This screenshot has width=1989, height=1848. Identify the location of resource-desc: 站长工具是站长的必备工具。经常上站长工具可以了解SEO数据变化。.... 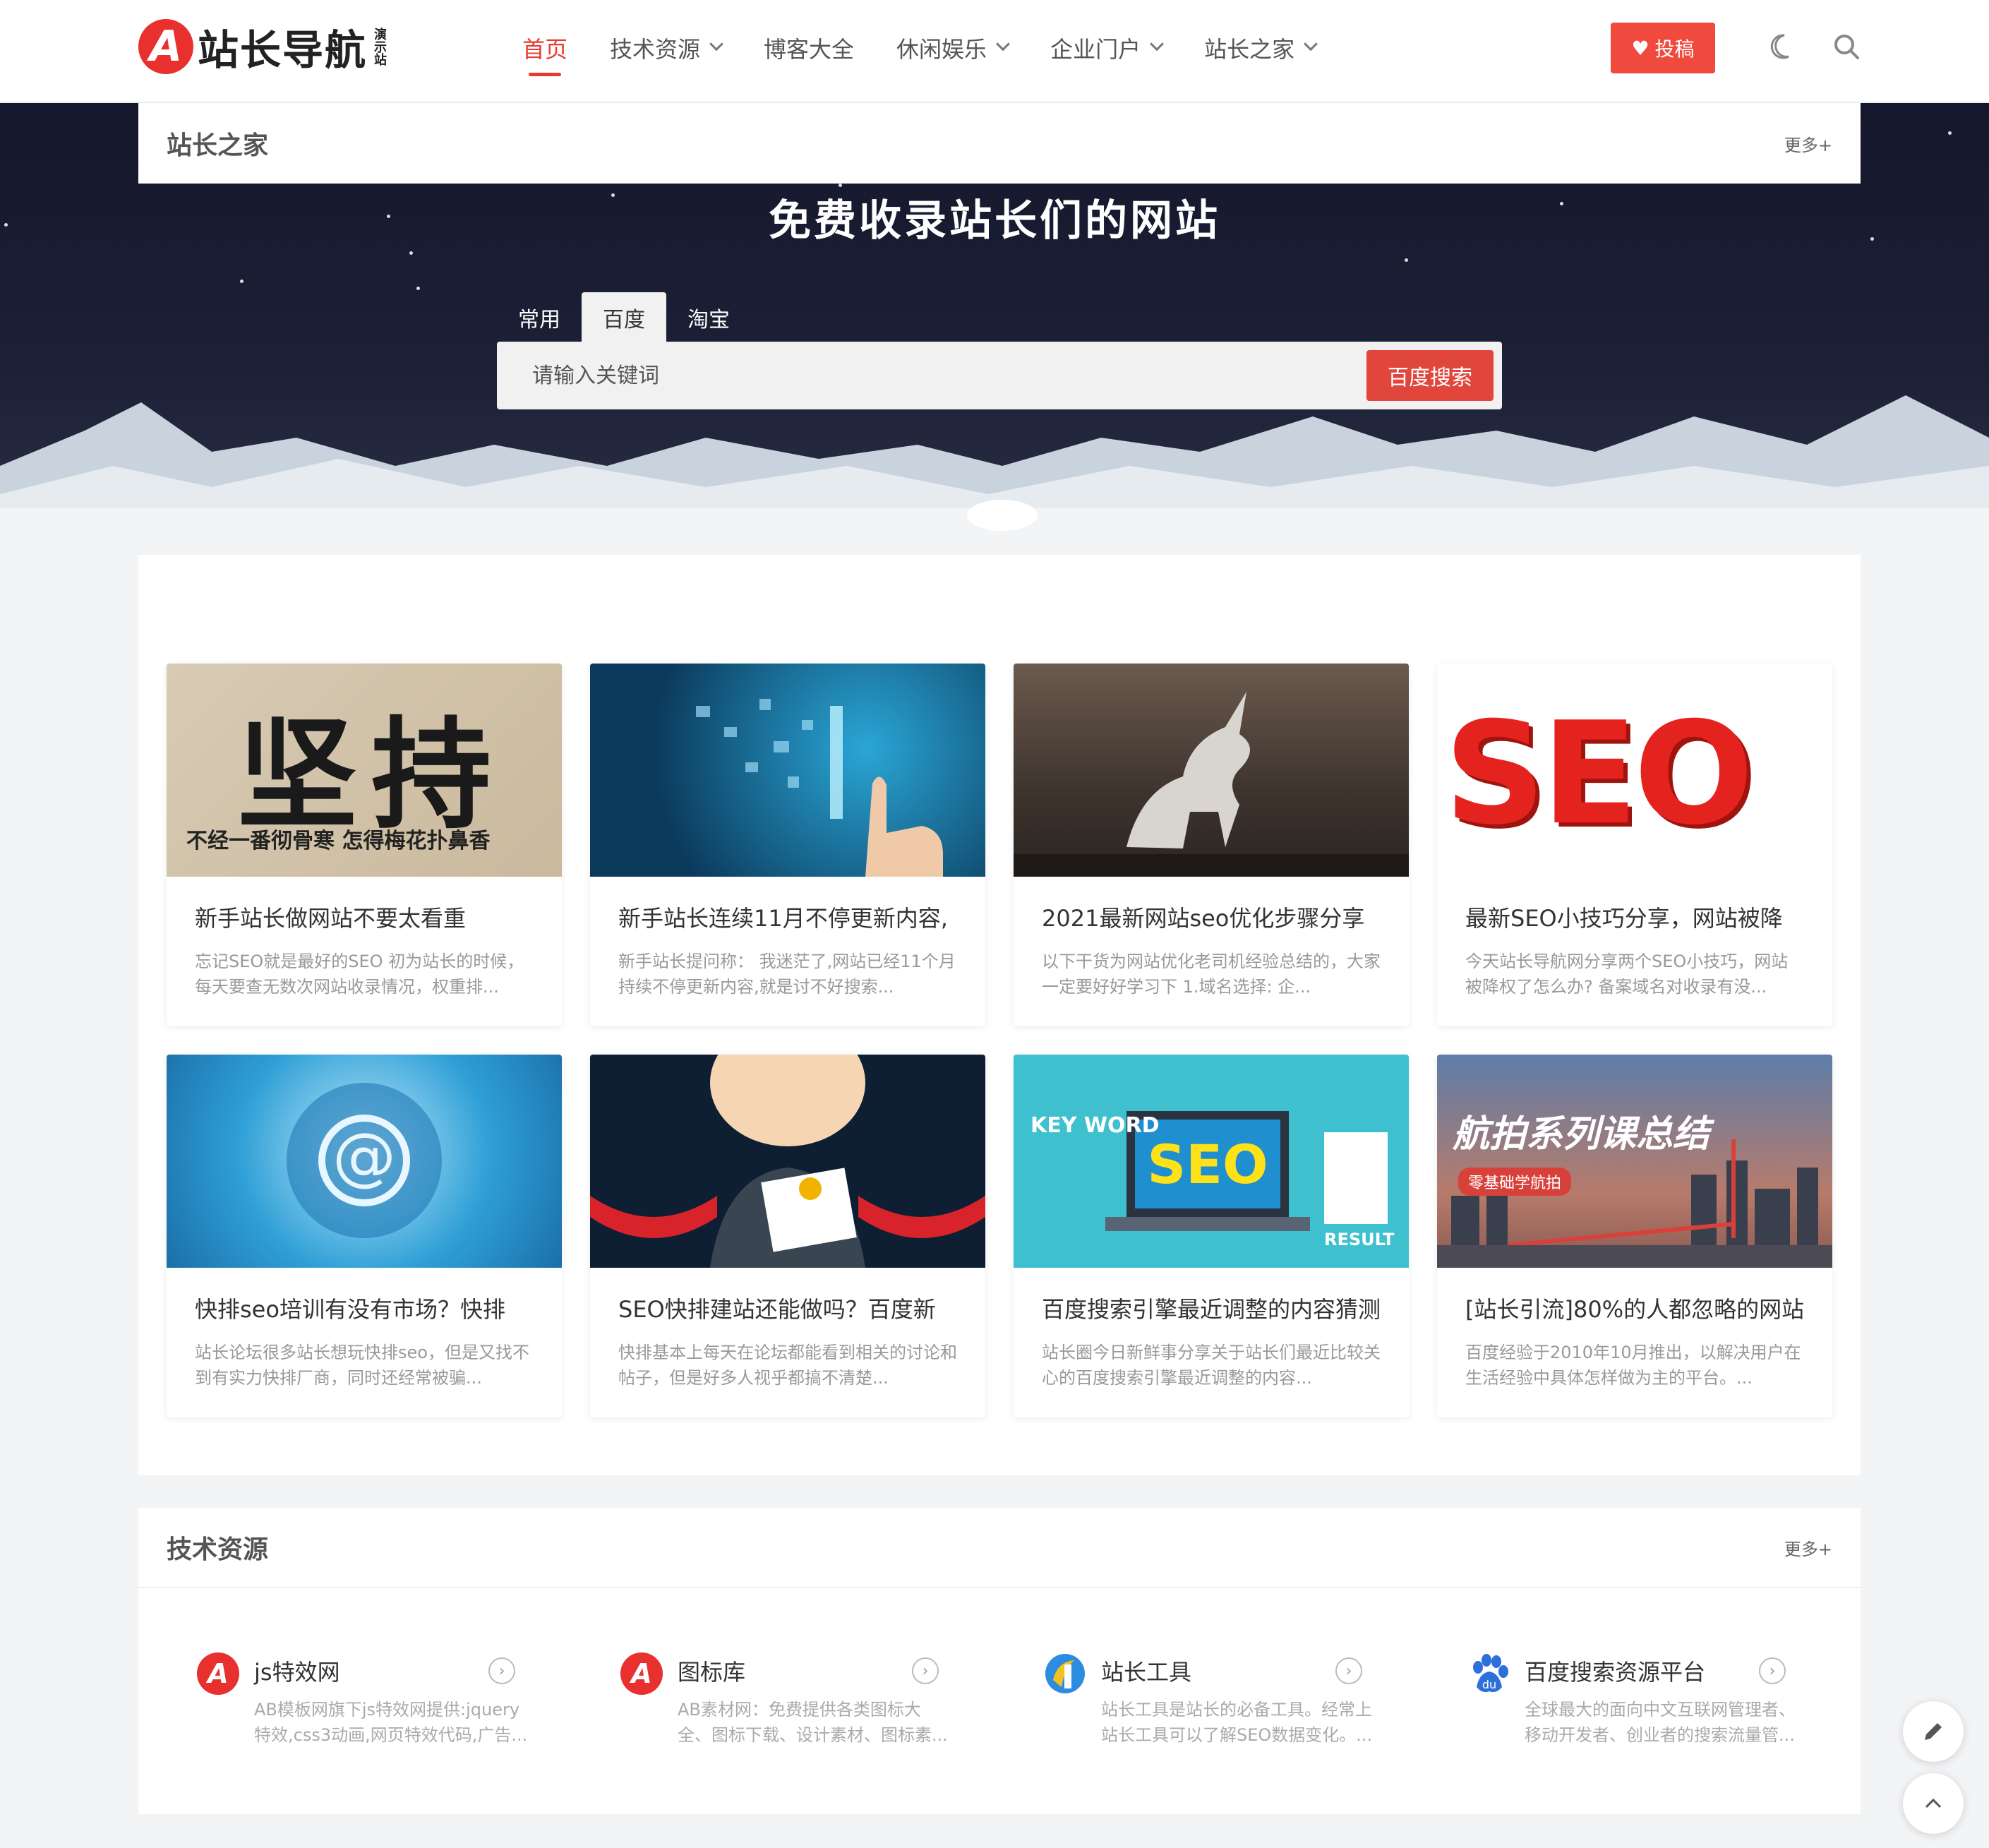
(1237, 1723).